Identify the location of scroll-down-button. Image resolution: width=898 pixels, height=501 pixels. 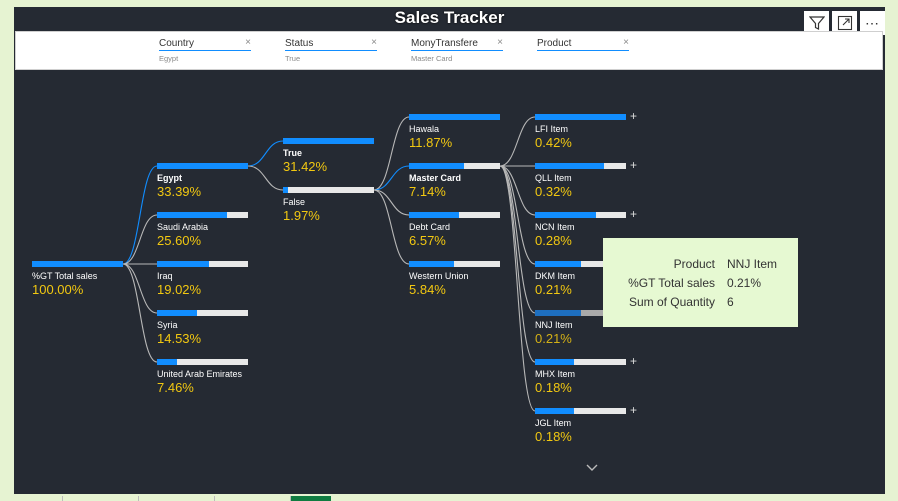
(592, 468).